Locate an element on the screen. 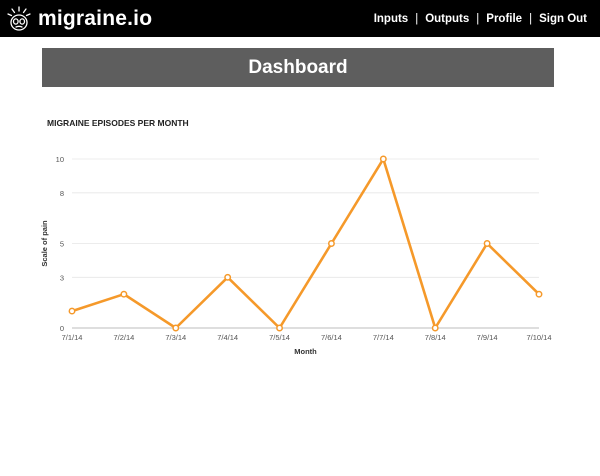  x-tick-label: 7/7/14 is located at coordinates (383, 337).